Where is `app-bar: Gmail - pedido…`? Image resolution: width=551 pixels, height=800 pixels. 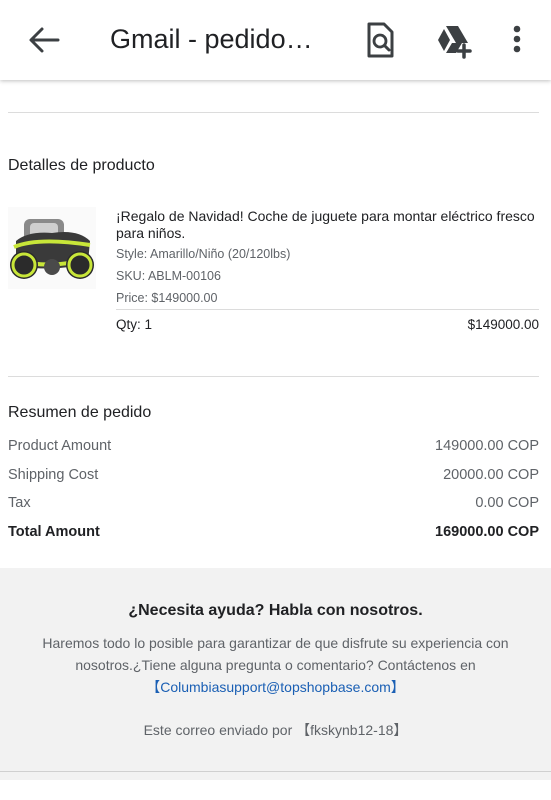 app-bar: Gmail - pedido… is located at coordinates (275, 40).